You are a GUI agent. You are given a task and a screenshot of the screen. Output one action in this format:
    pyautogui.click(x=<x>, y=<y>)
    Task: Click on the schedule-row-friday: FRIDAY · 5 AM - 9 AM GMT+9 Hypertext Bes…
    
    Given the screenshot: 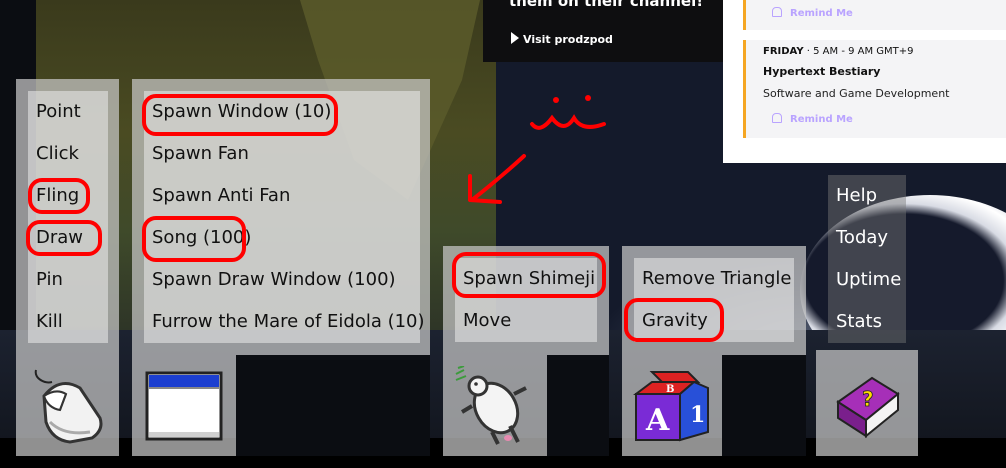 What is the action you would take?
    pyautogui.click(x=874, y=89)
    